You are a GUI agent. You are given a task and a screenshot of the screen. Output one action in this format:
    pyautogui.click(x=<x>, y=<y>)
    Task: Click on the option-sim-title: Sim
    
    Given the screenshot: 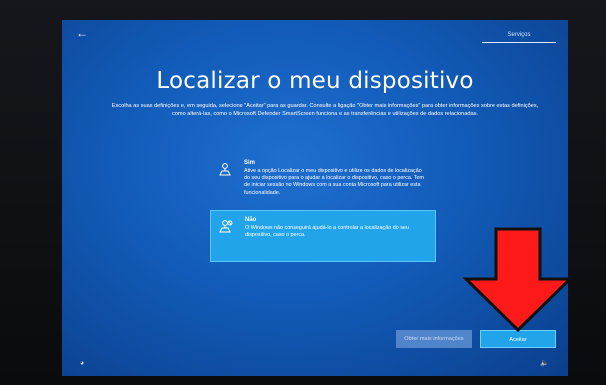 What is the action you would take?
    pyautogui.click(x=250, y=163)
    